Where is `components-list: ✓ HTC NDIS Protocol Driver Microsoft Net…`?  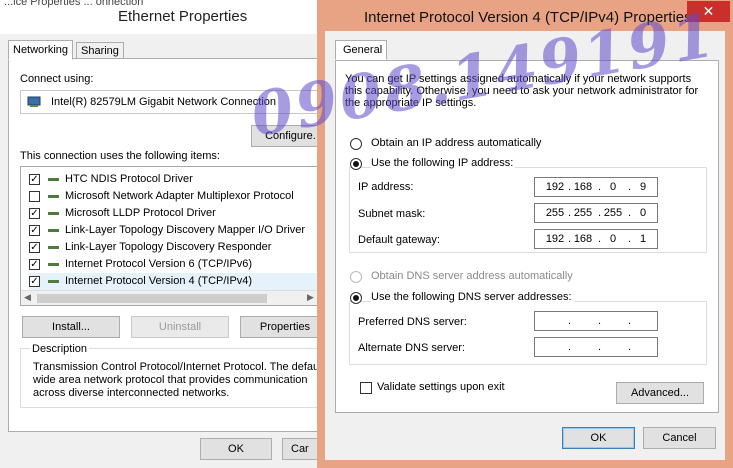
components-list: ✓ HTC NDIS Protocol Driver Microsoft Net… is located at coordinates (170, 236).